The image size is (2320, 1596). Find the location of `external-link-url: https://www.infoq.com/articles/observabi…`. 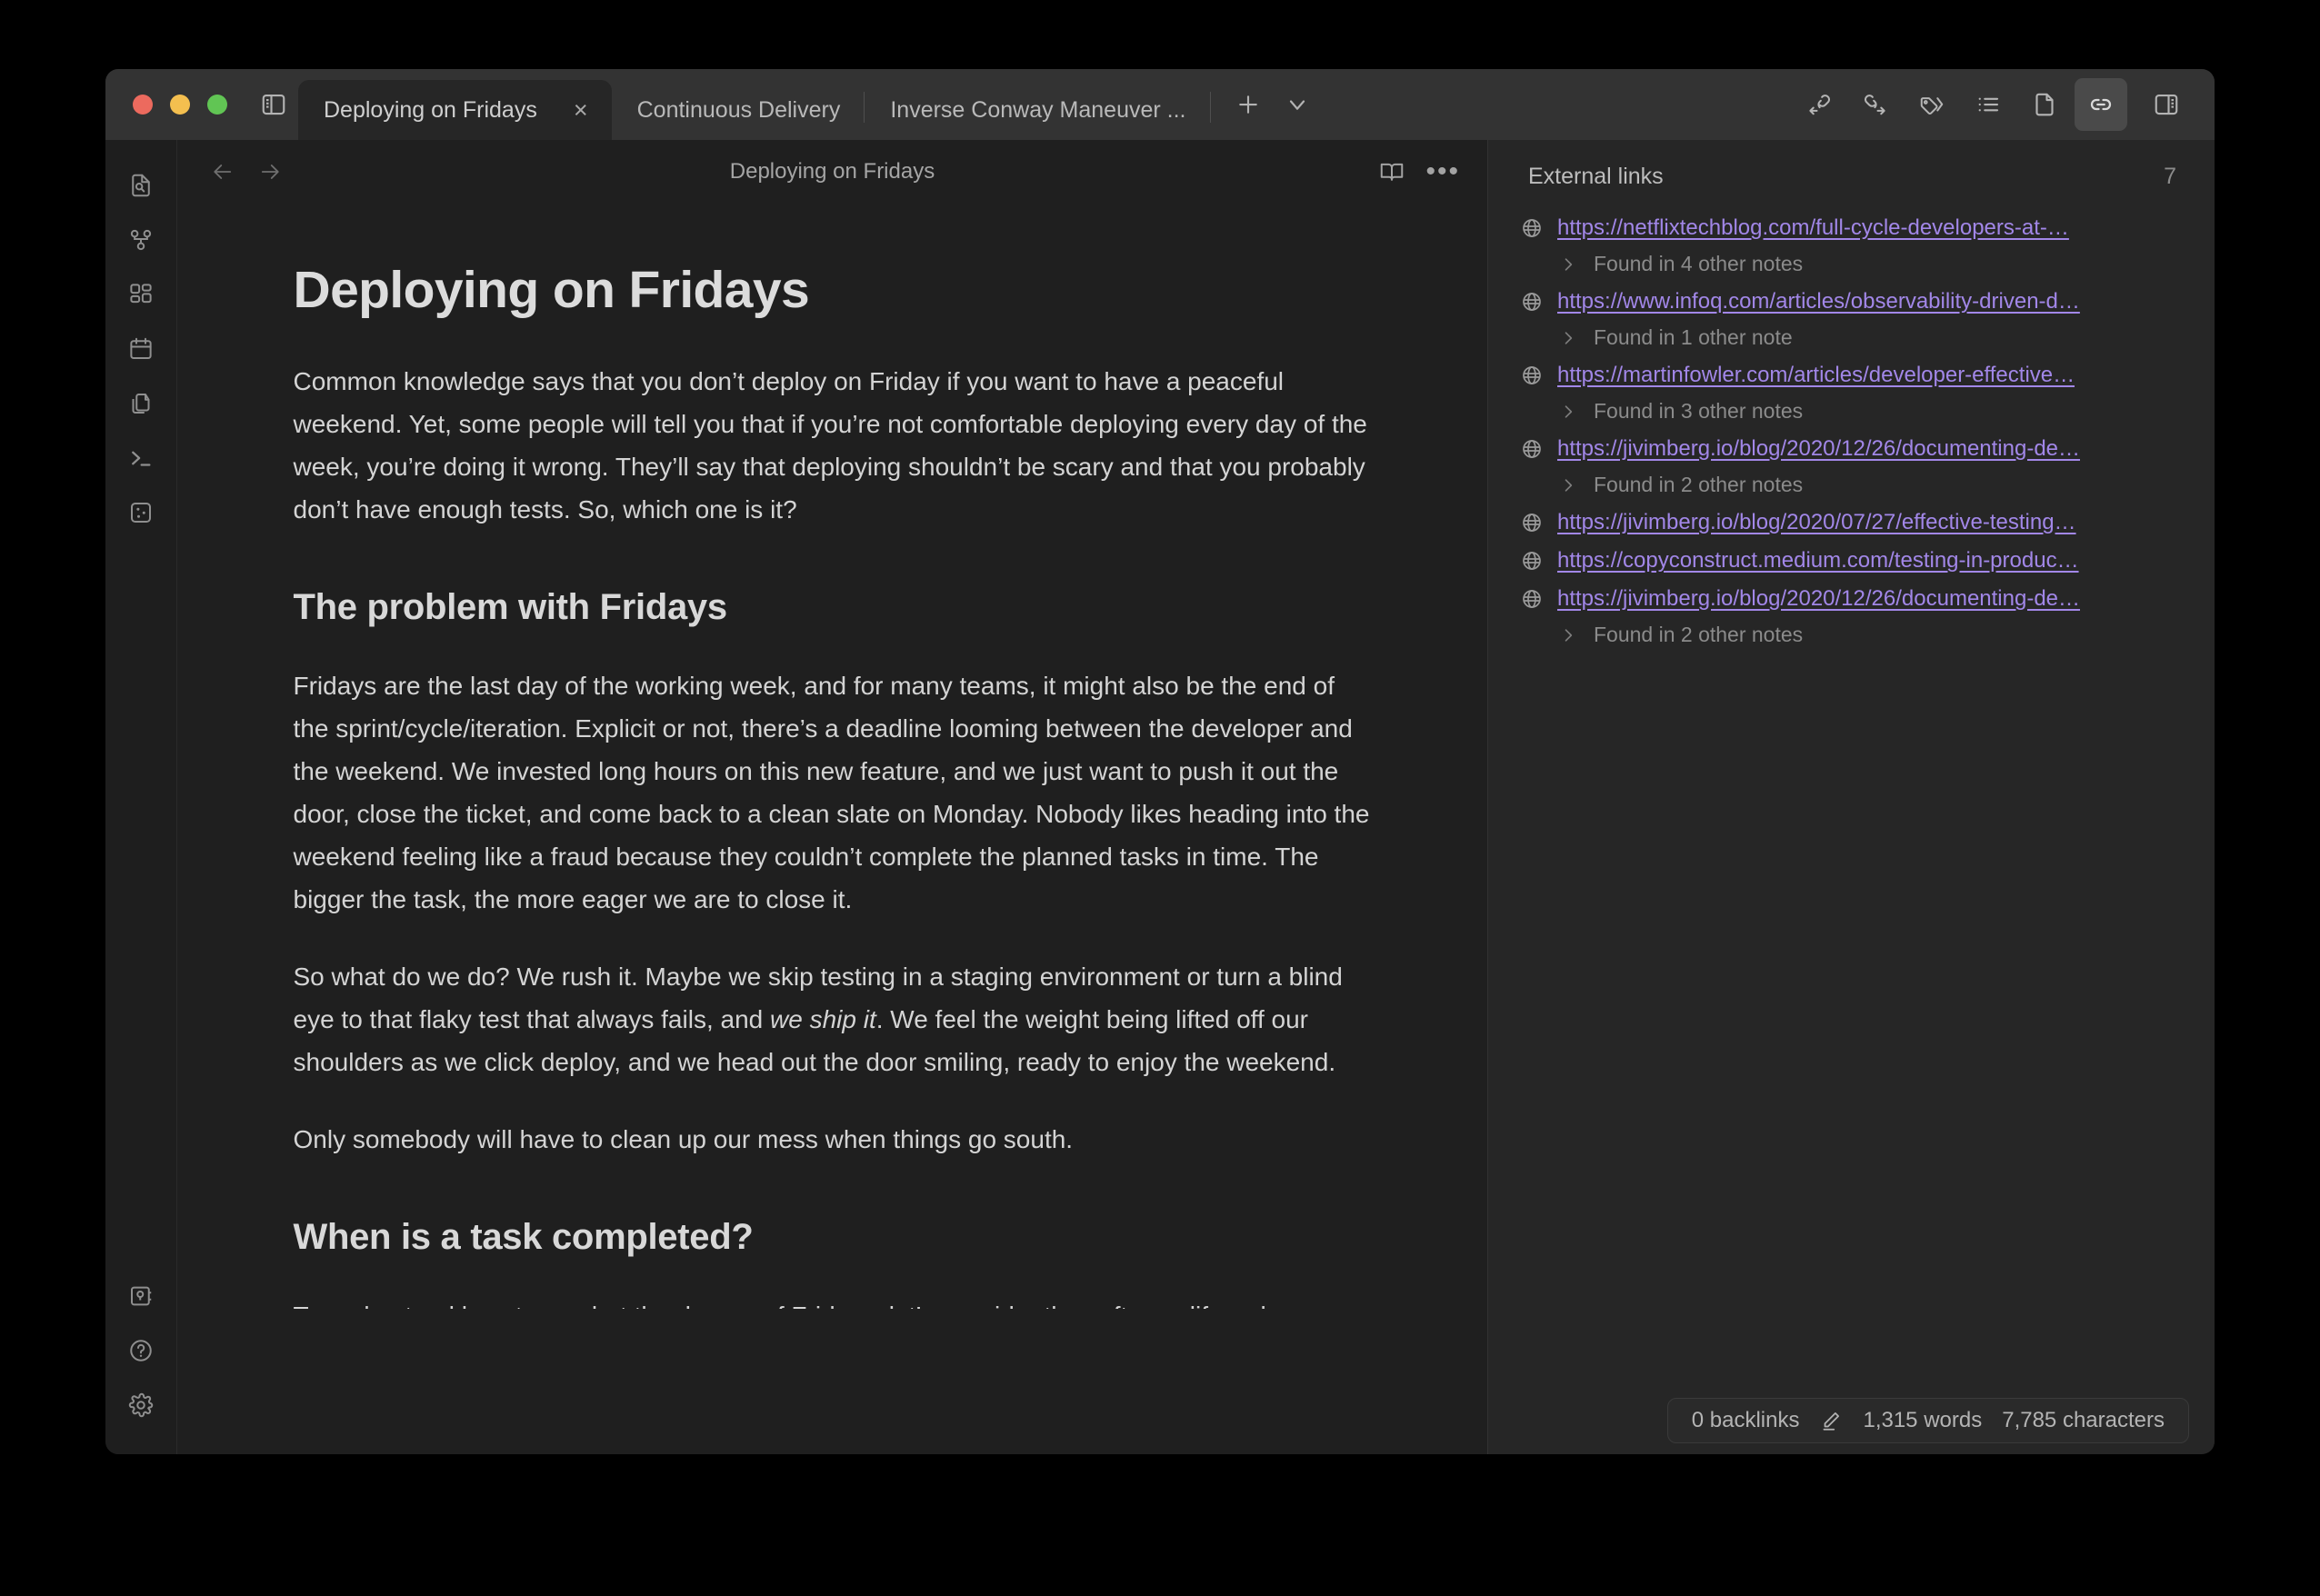

external-link-url: https://www.infoq.com/articles/observabi… is located at coordinates (1818, 301).